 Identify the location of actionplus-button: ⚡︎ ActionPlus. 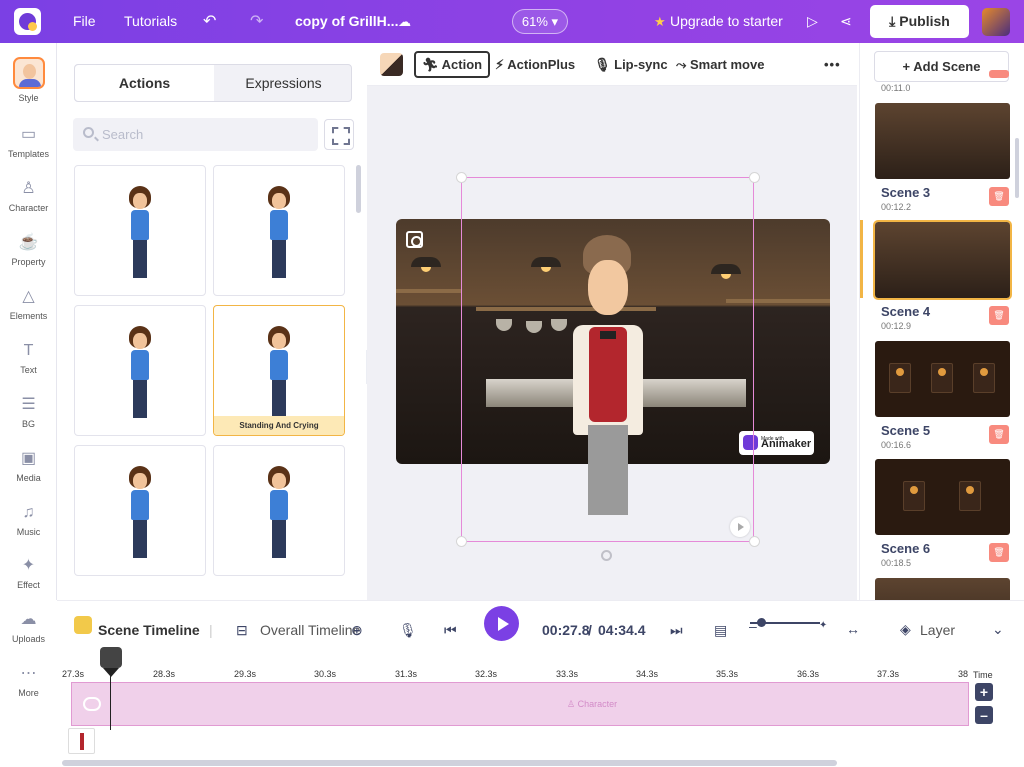
(535, 65).